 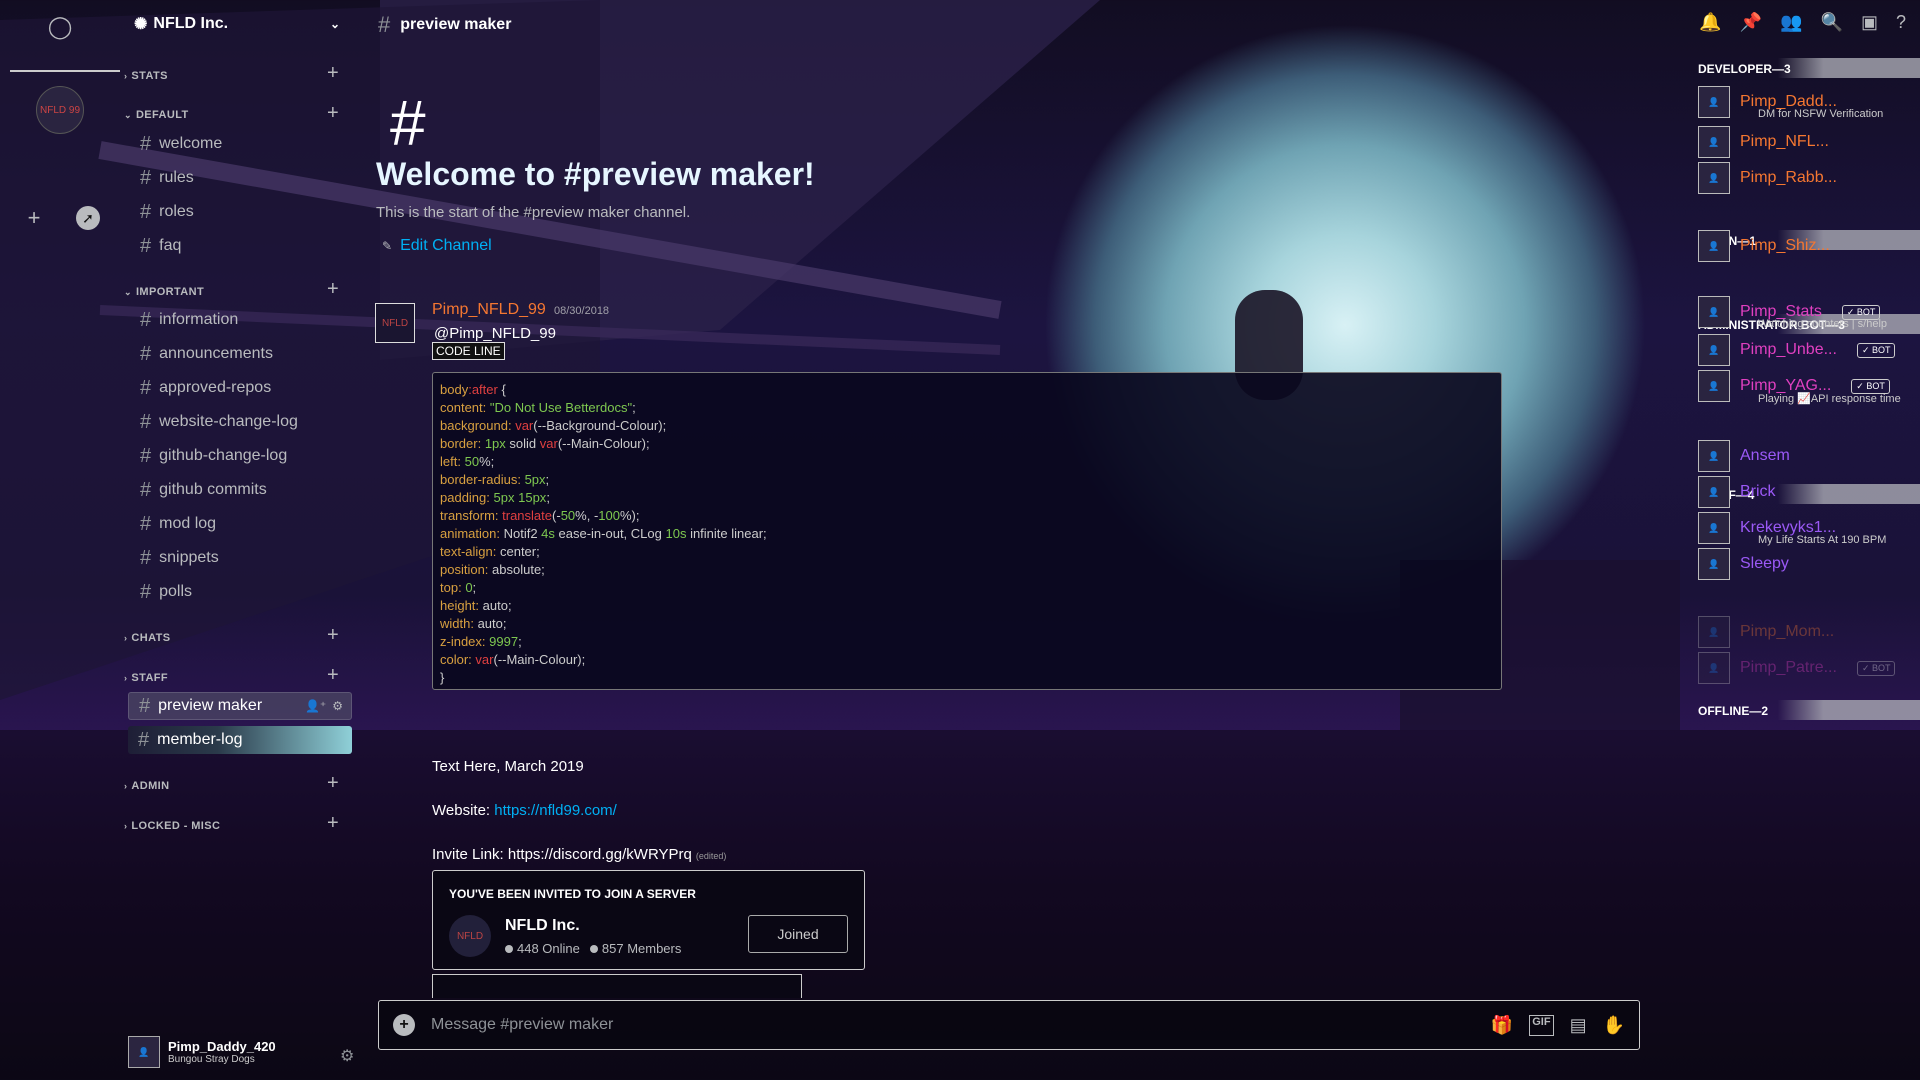 I want to click on invite-icon: 👤⁺, so click(x=315, y=706).